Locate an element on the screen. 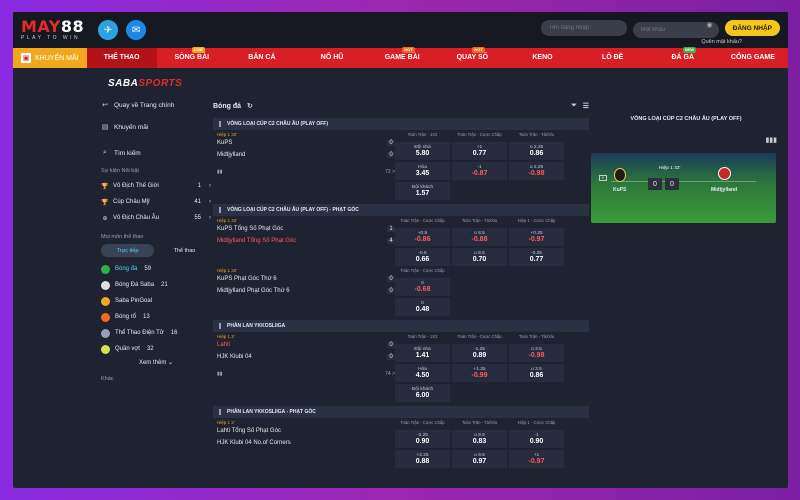 This screenshot has height=500, width=800. nav-item: CỔNG GAME is located at coordinates (753, 58).